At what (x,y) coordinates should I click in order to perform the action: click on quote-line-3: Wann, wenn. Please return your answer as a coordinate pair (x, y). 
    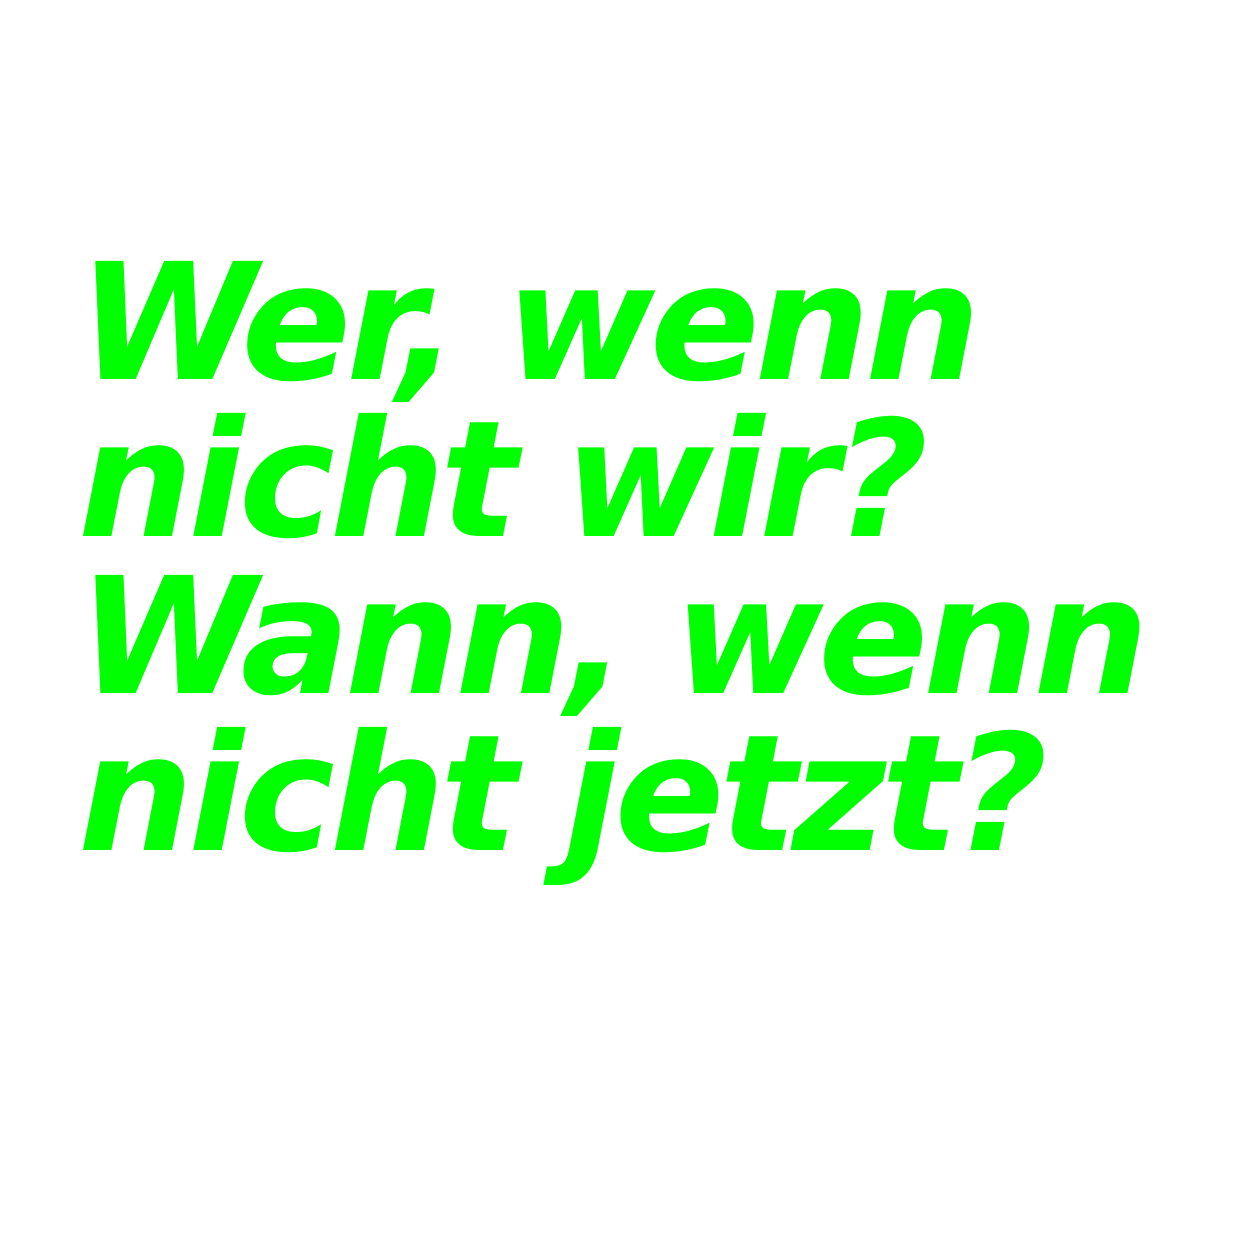
    Looking at the image, I should click on (613, 638).